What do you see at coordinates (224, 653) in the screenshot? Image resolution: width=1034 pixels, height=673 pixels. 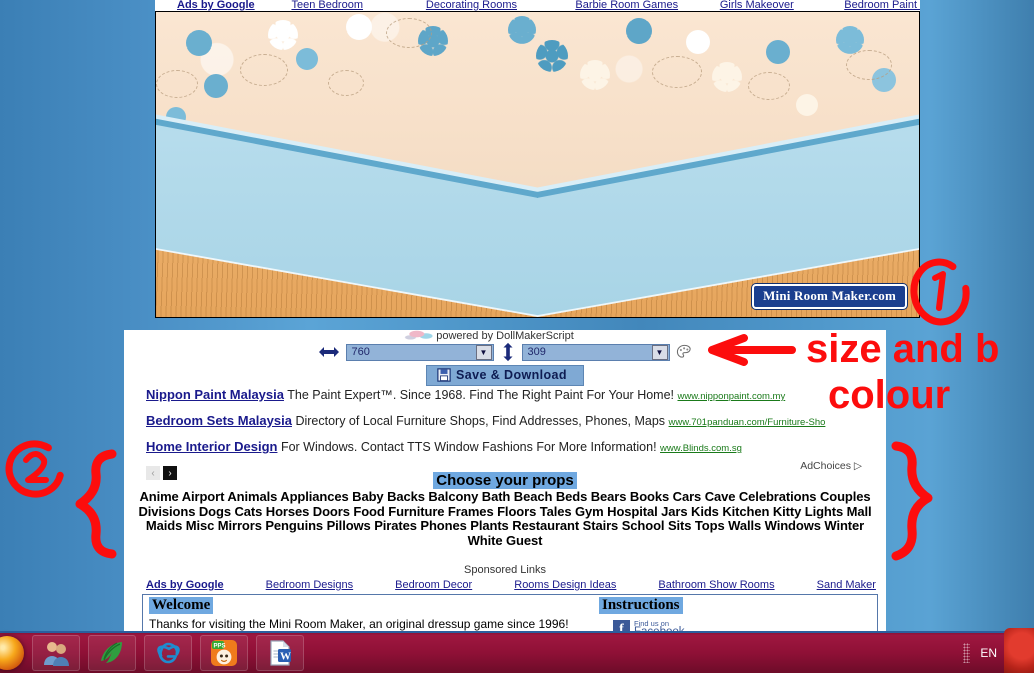 I see `taskbar-item-pps-player: PPS` at bounding box center [224, 653].